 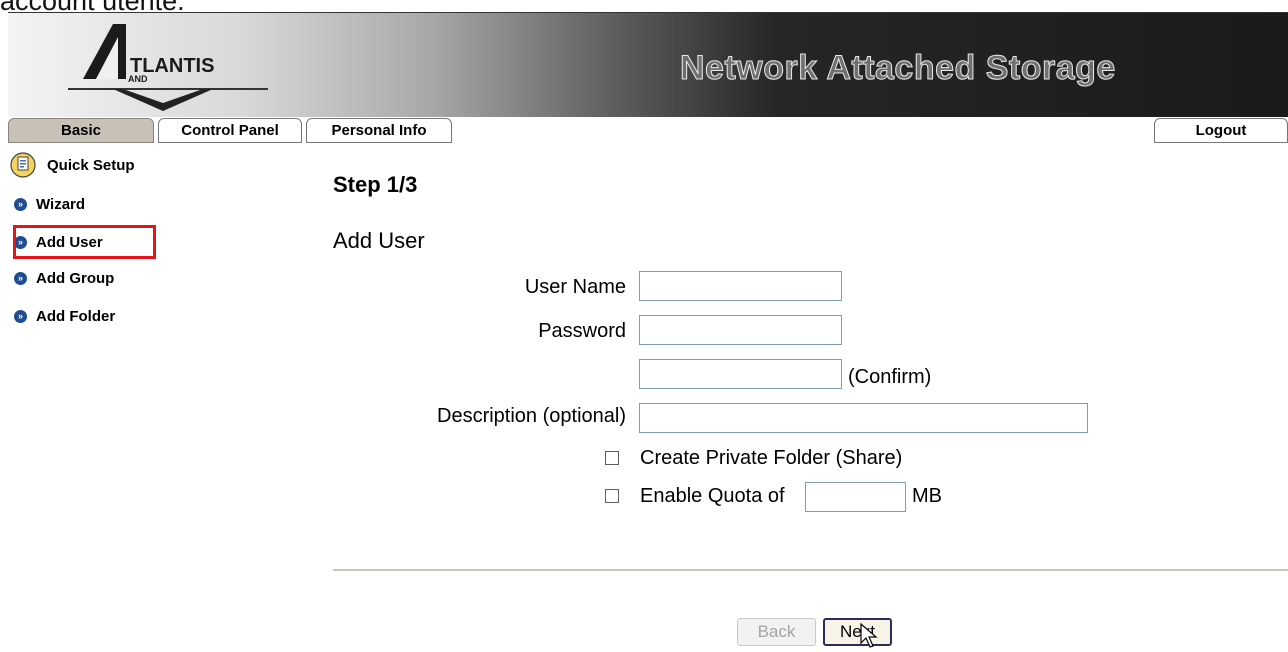 What do you see at coordinates (138, 79) in the screenshot?
I see `svg-text: AND` at bounding box center [138, 79].